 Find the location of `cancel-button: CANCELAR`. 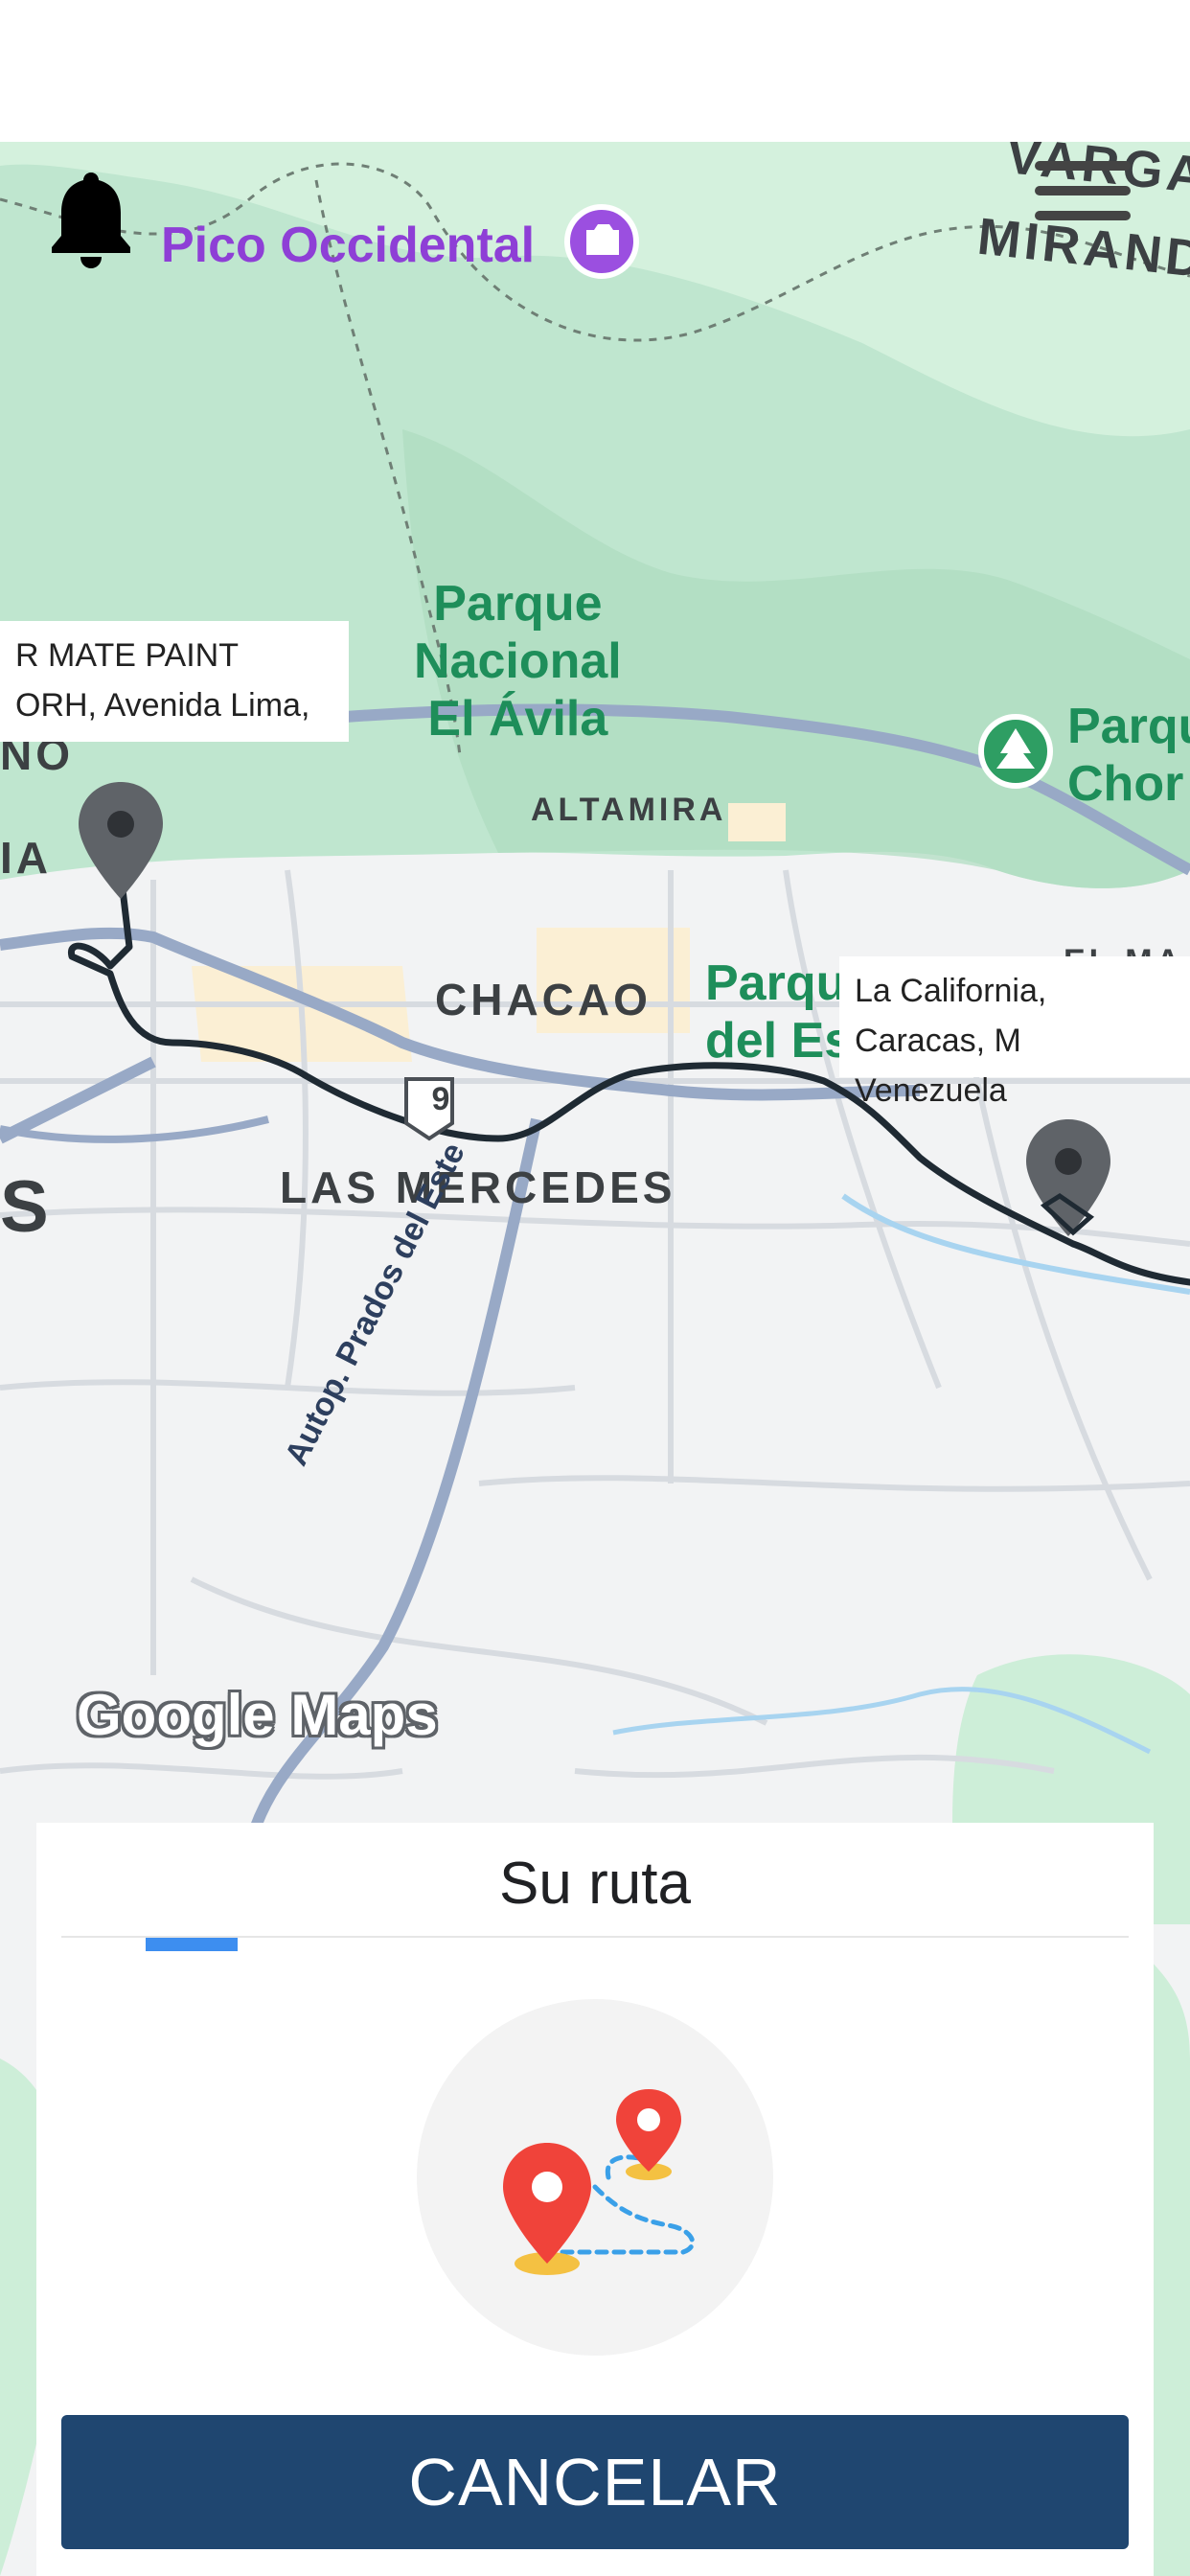

cancel-button: CANCELAR is located at coordinates (595, 2482).